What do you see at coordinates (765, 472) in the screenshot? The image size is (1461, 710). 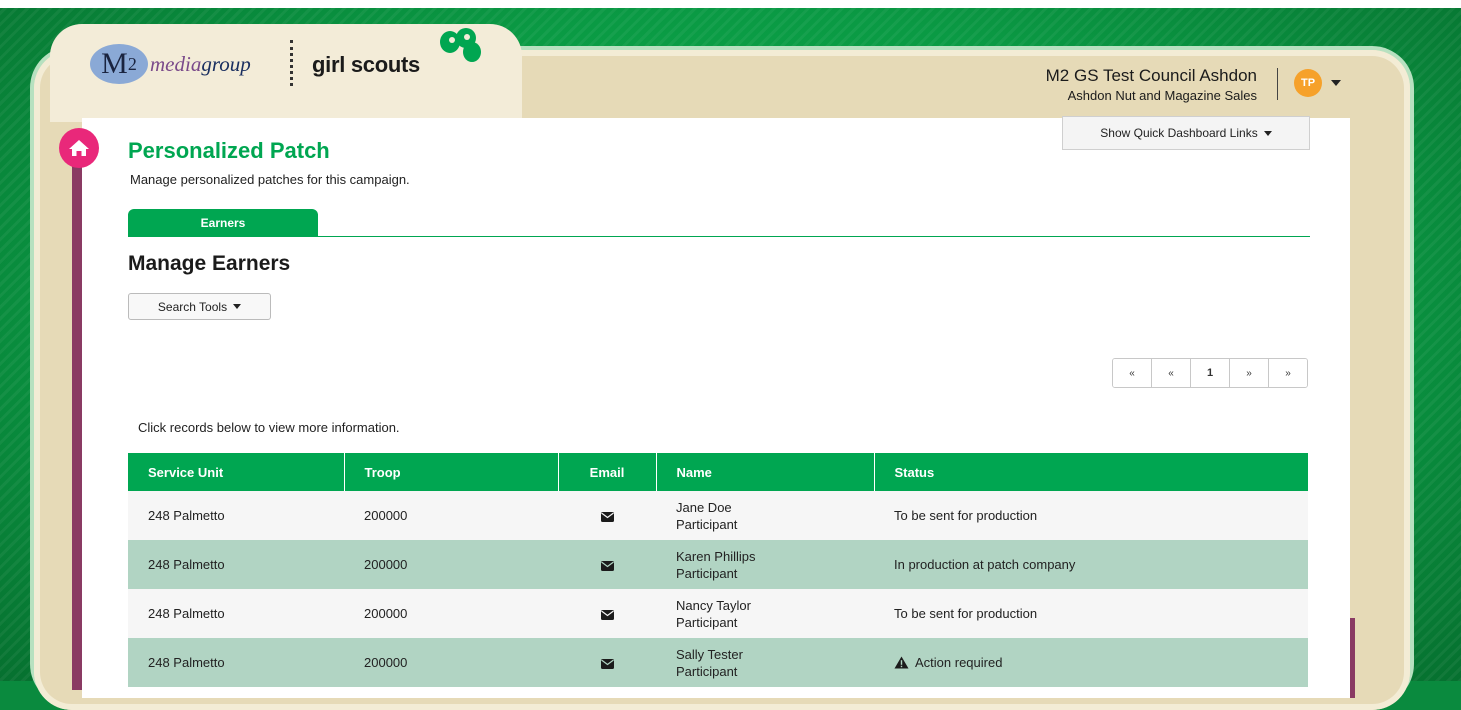 I see `column-header-name: Name` at bounding box center [765, 472].